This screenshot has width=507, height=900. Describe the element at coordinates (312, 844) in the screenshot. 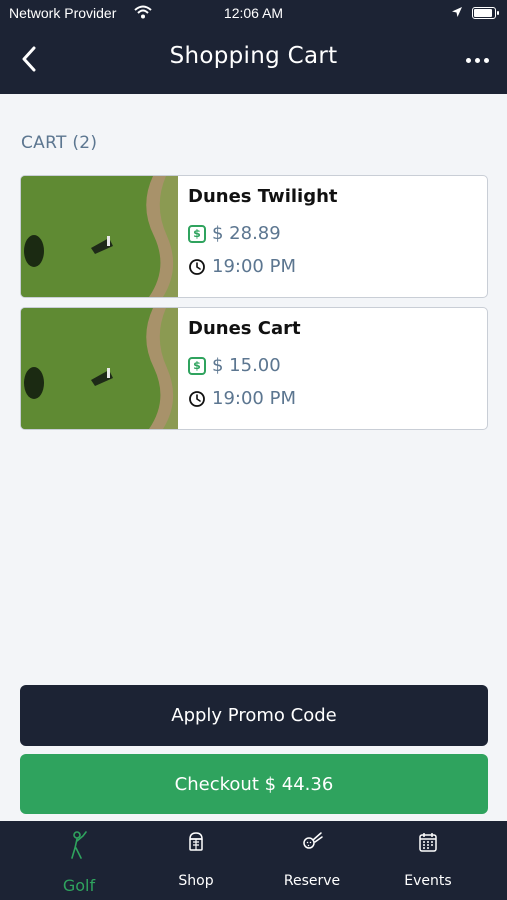

I see `reserve-icon` at that location.